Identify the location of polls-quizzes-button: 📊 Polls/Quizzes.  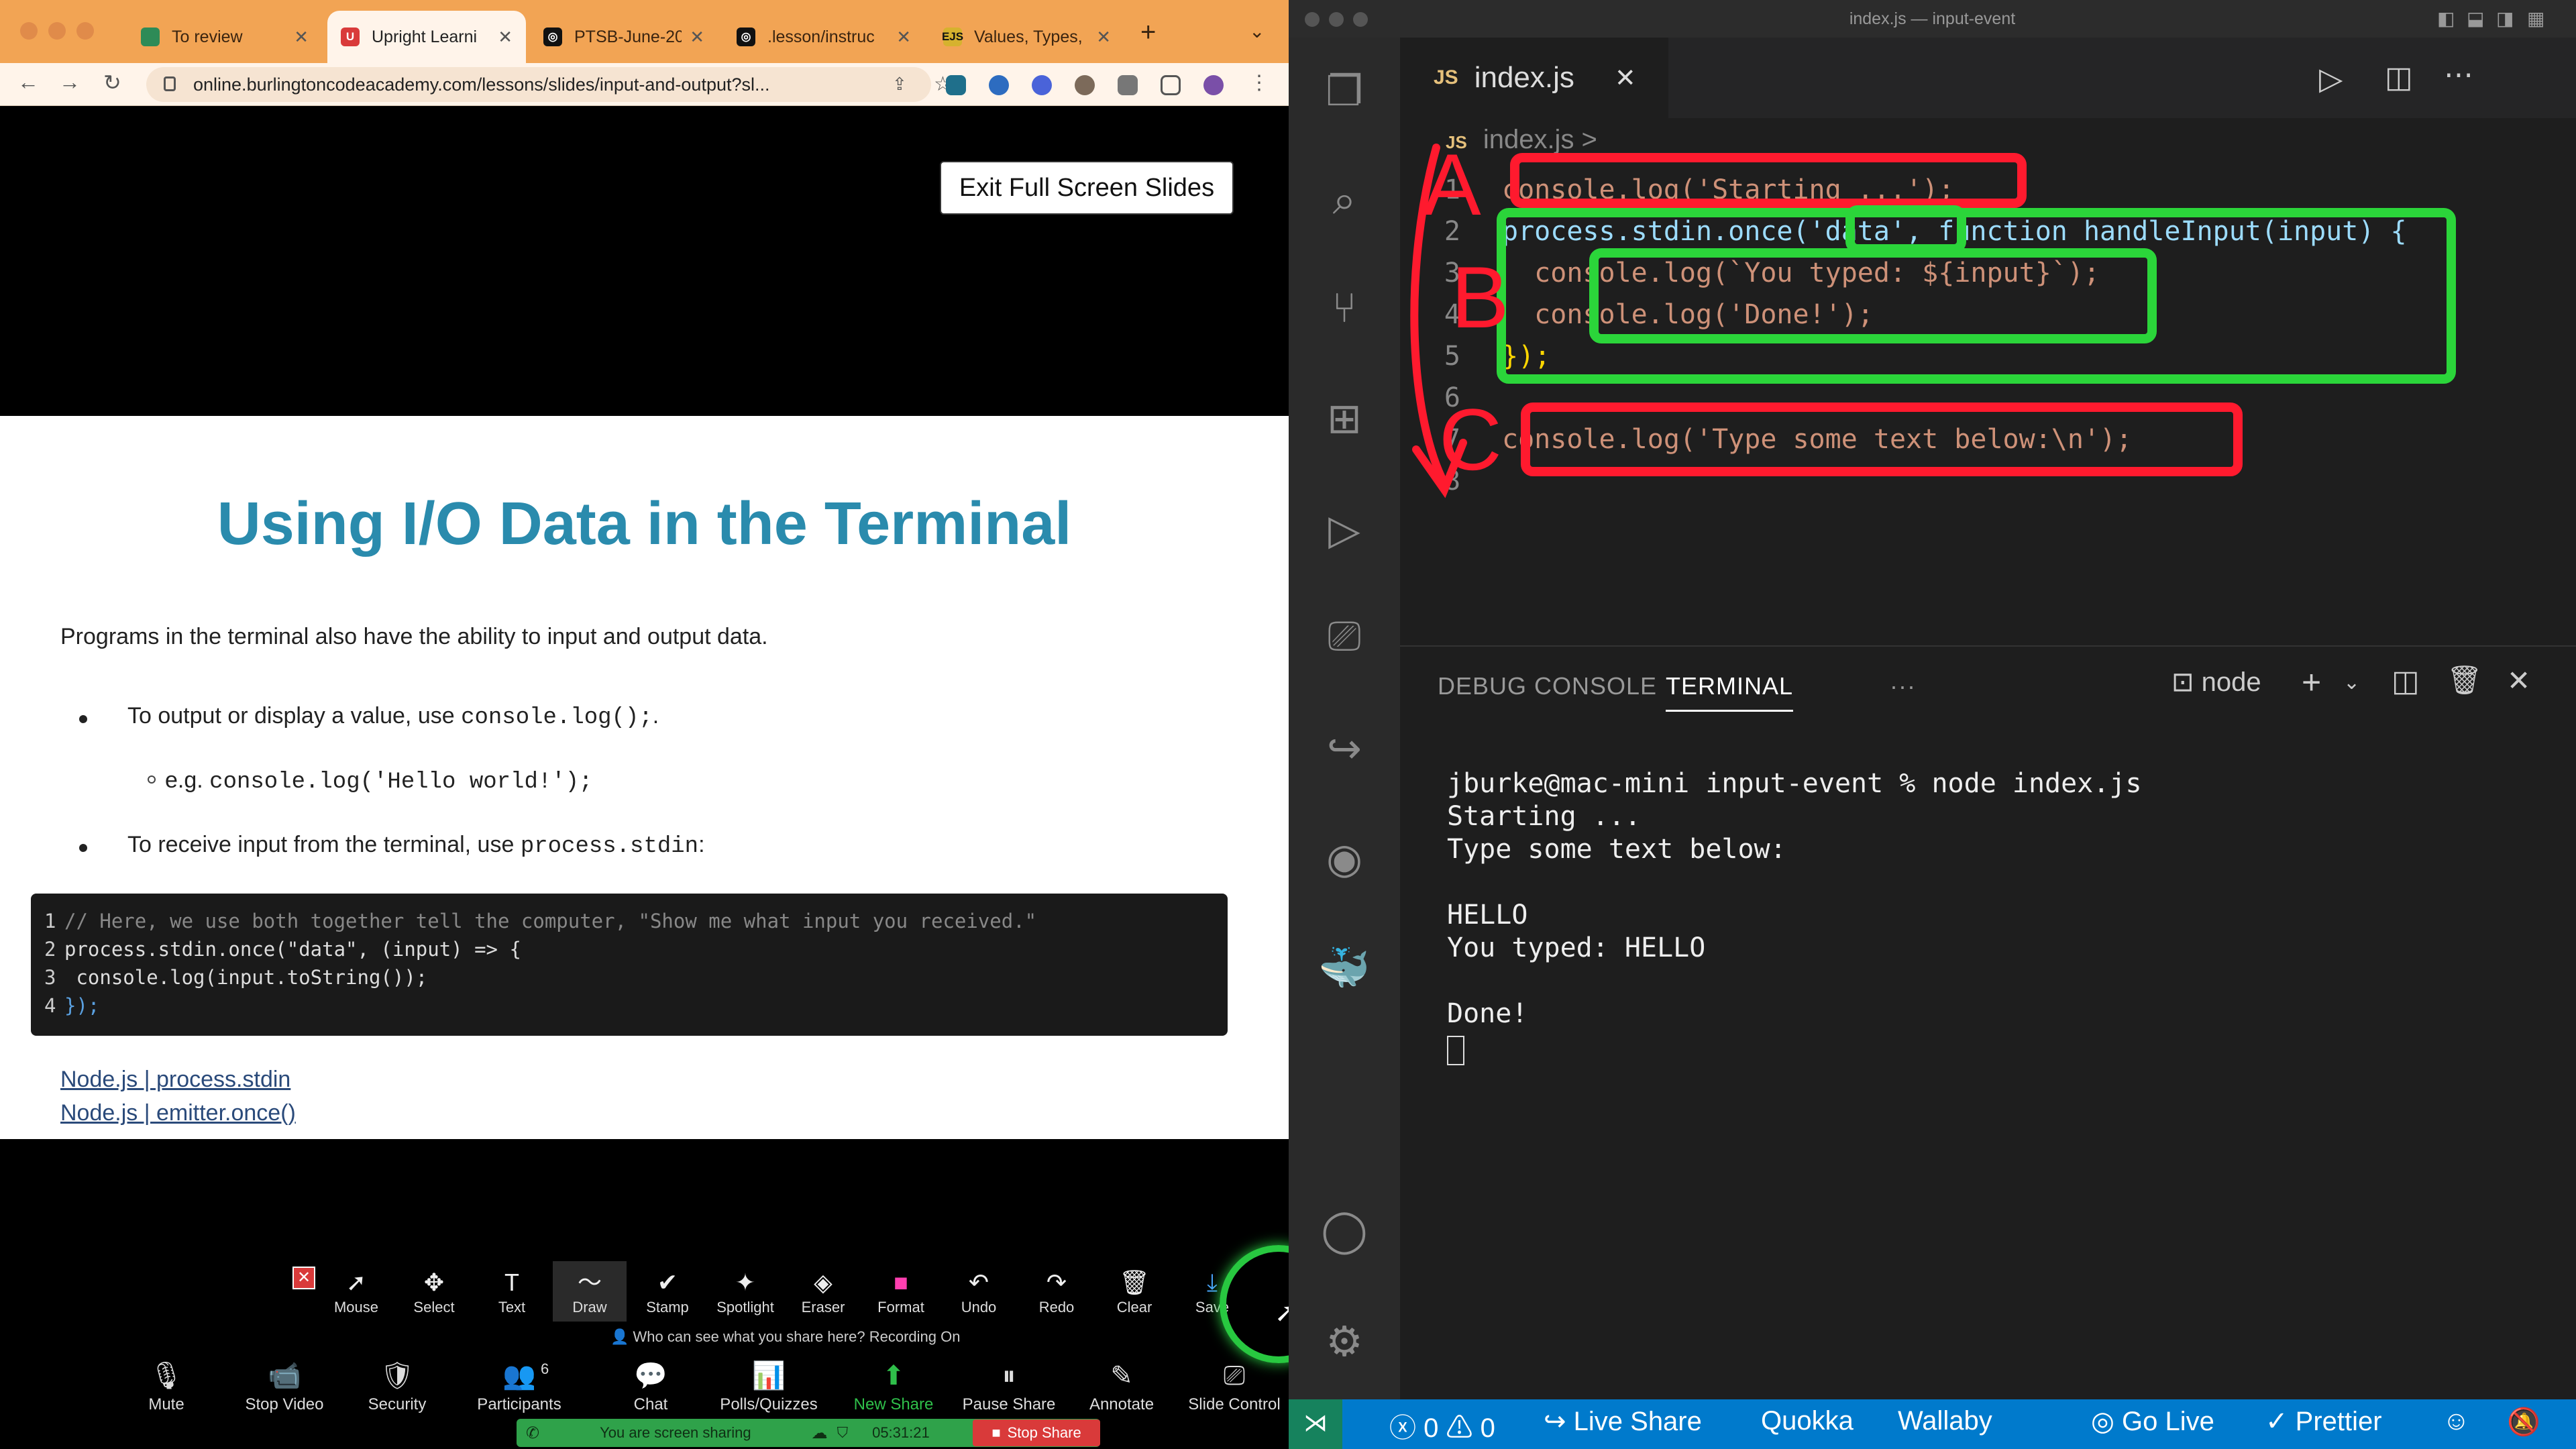
(768, 1383).